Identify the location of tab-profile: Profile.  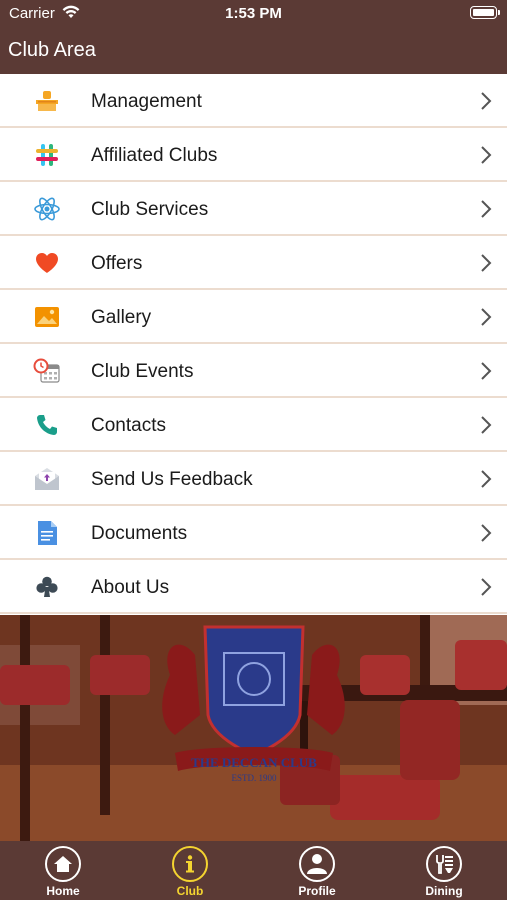
(317, 870).